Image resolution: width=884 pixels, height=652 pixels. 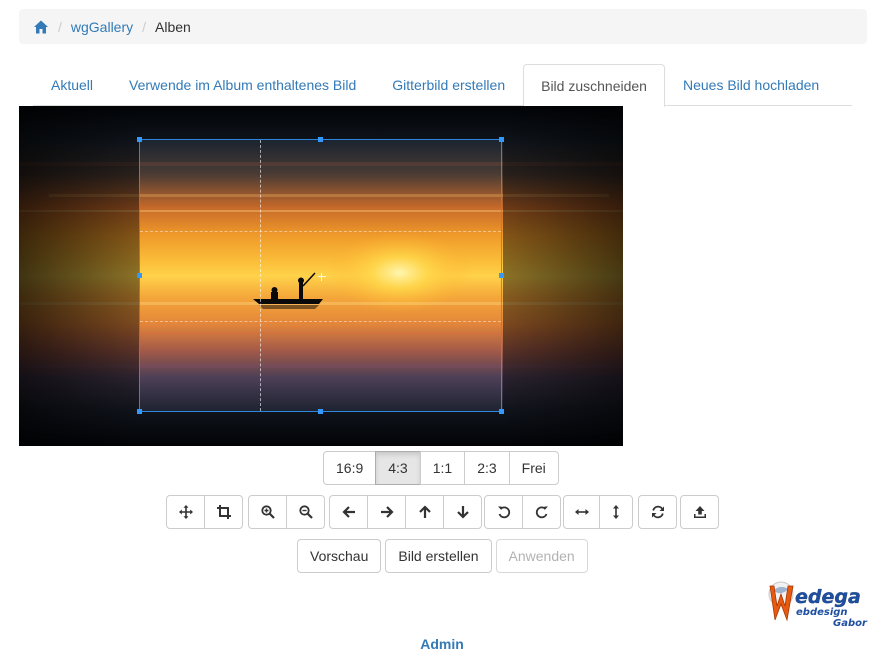 I want to click on crop-handle-se, so click(x=501, y=411).